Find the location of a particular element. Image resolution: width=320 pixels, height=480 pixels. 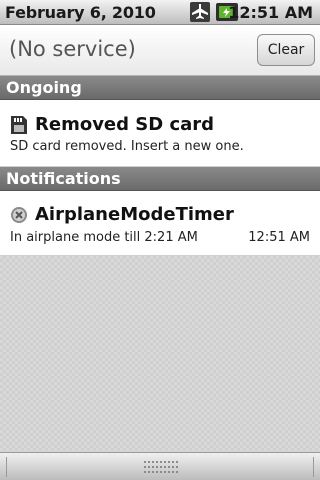

grip-icon is located at coordinates (161, 467).